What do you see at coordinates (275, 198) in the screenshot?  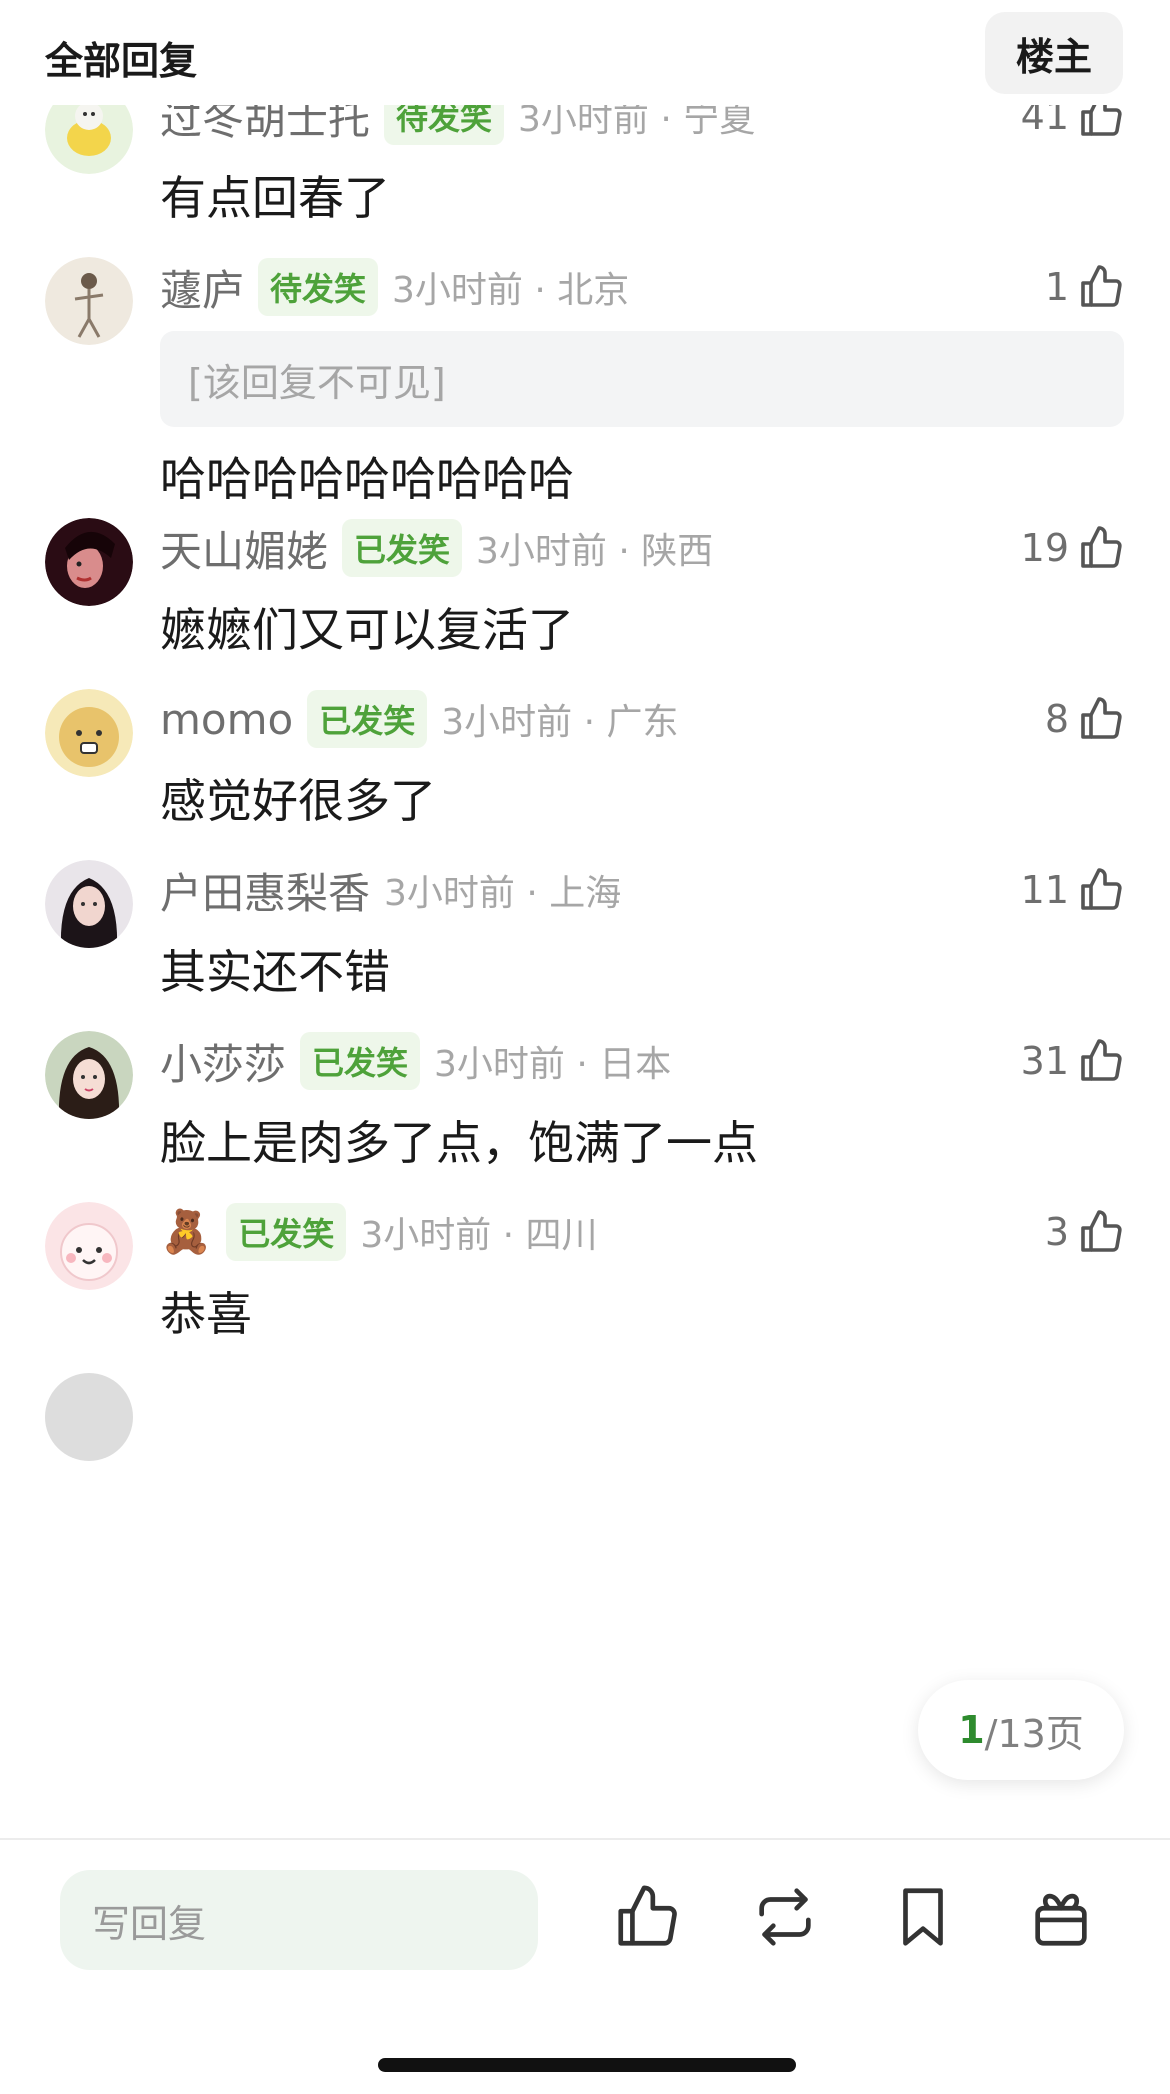 I see `comment-text: 有点回春了` at bounding box center [275, 198].